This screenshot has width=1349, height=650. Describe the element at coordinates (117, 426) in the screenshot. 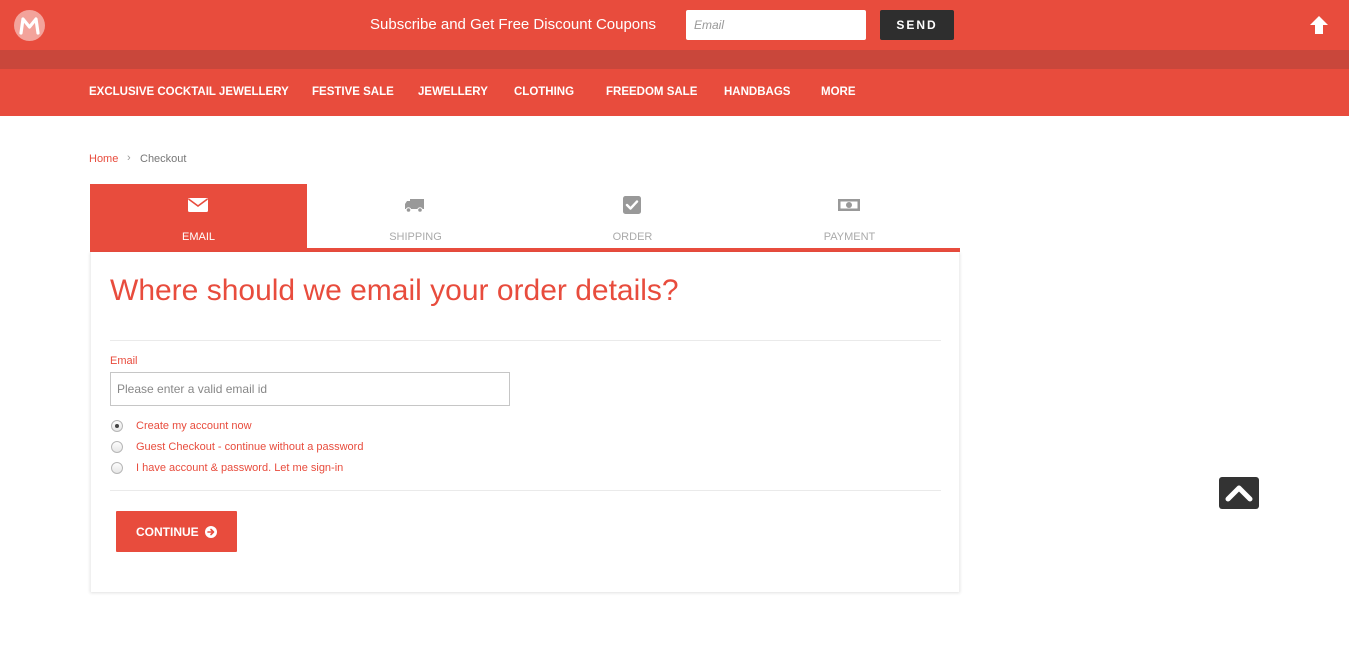

I see `radio-create-account` at that location.